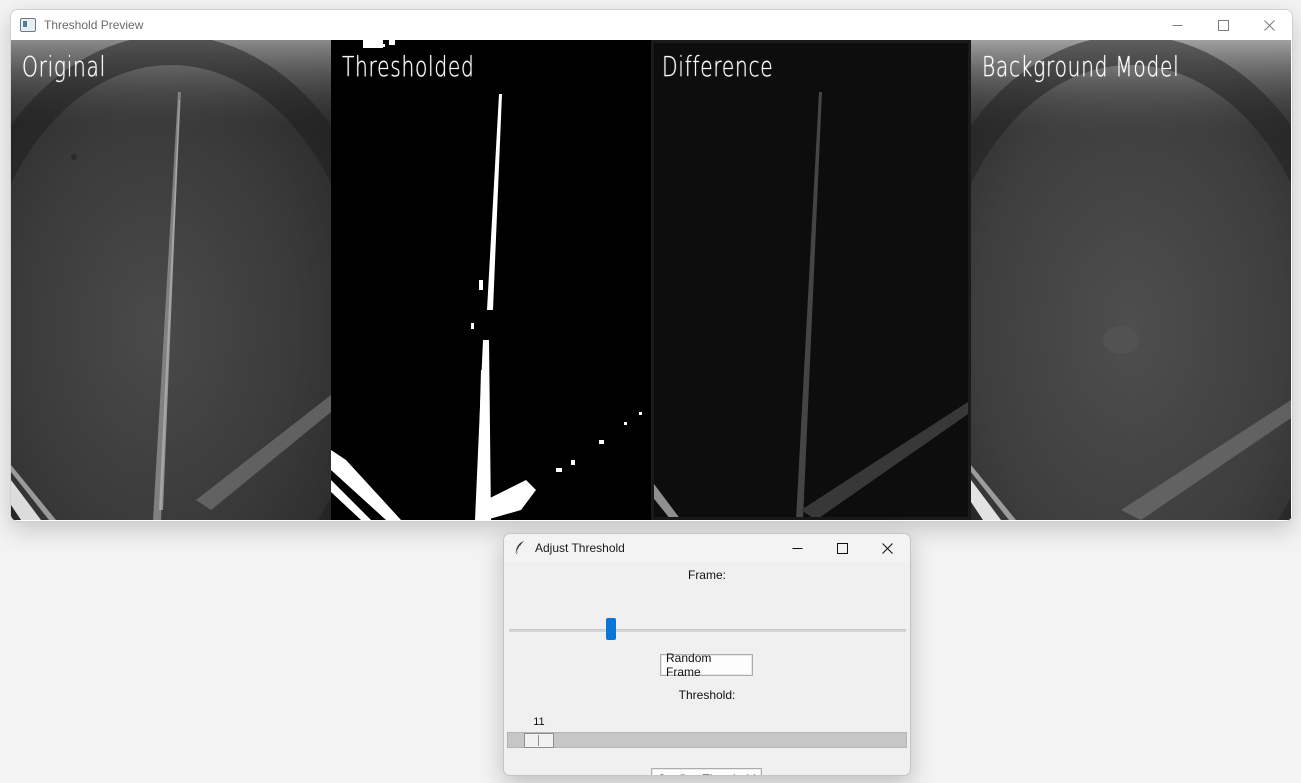  What do you see at coordinates (28, 25) in the screenshot?
I see `app-window-icon` at bounding box center [28, 25].